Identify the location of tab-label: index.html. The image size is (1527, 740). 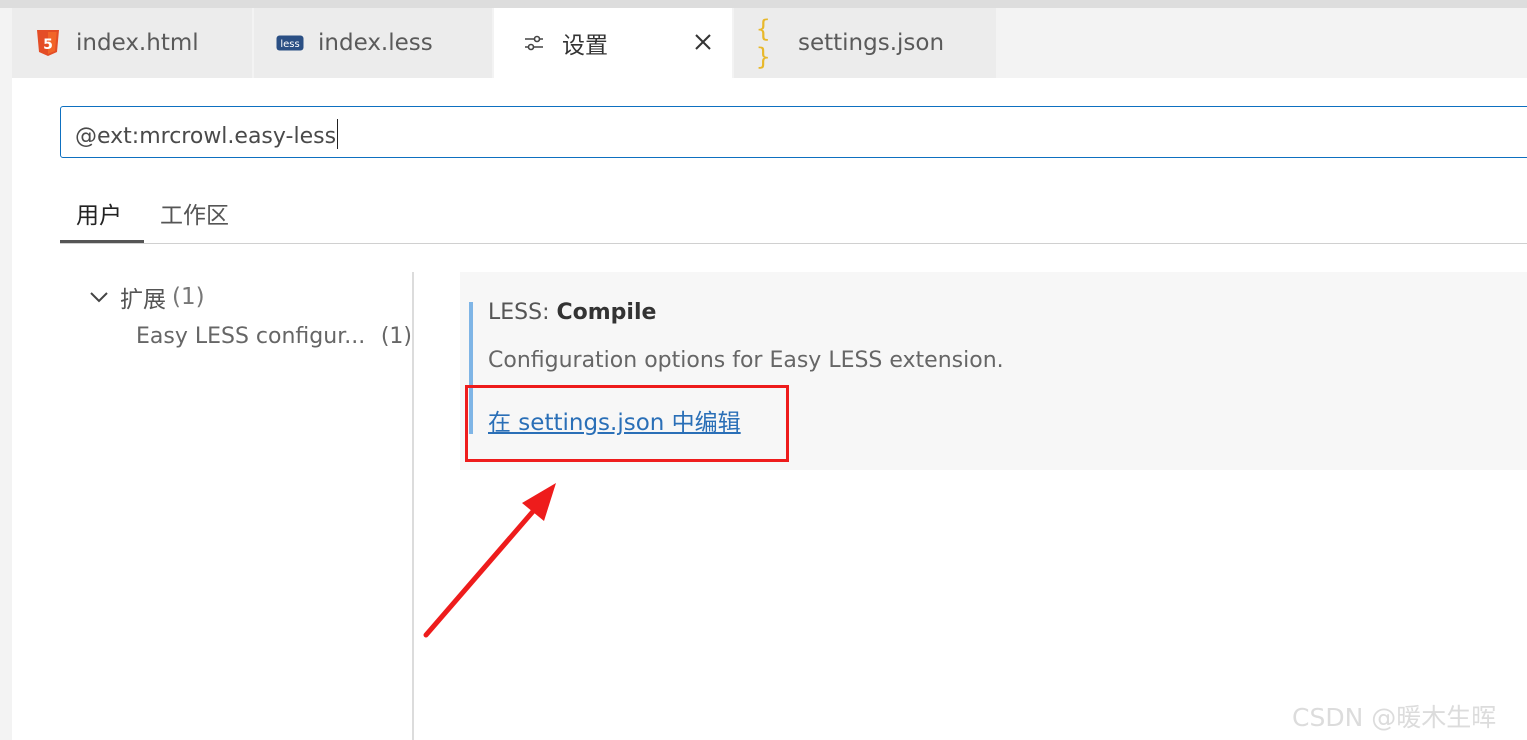
(137, 43).